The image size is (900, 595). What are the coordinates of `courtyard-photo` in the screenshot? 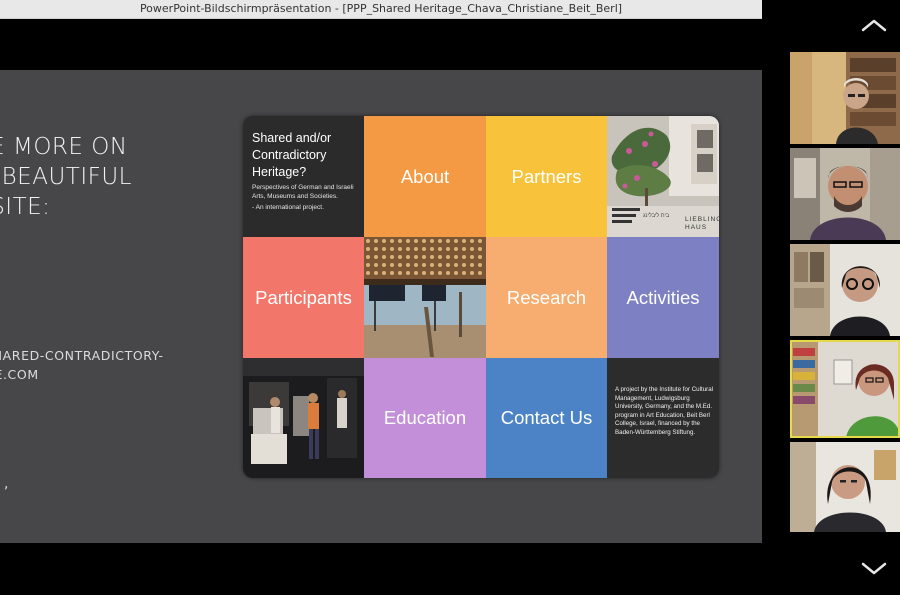 It's located at (425, 297).